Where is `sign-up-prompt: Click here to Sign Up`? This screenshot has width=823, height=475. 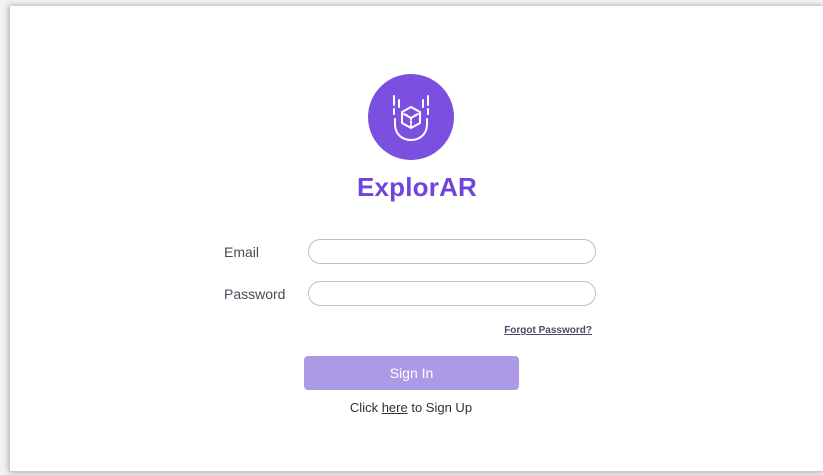
sign-up-prompt: Click here to Sign Up is located at coordinates (411, 407).